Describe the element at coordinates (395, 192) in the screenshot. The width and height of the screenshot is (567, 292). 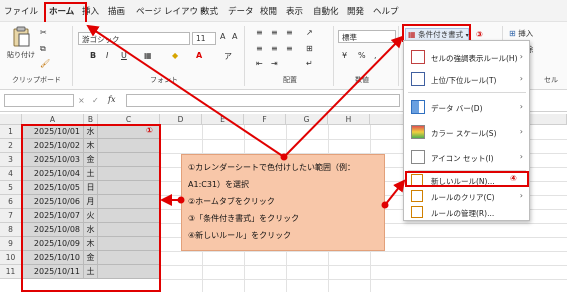
I see `arrow-to-new-rule` at that location.